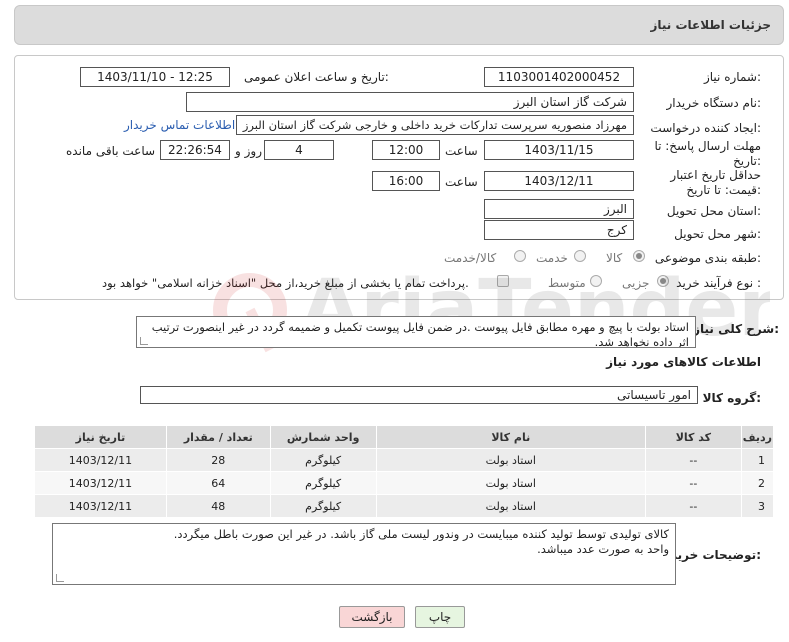  Describe the element at coordinates (639, 256) in the screenshot. I see `category-radio-goods` at that location.